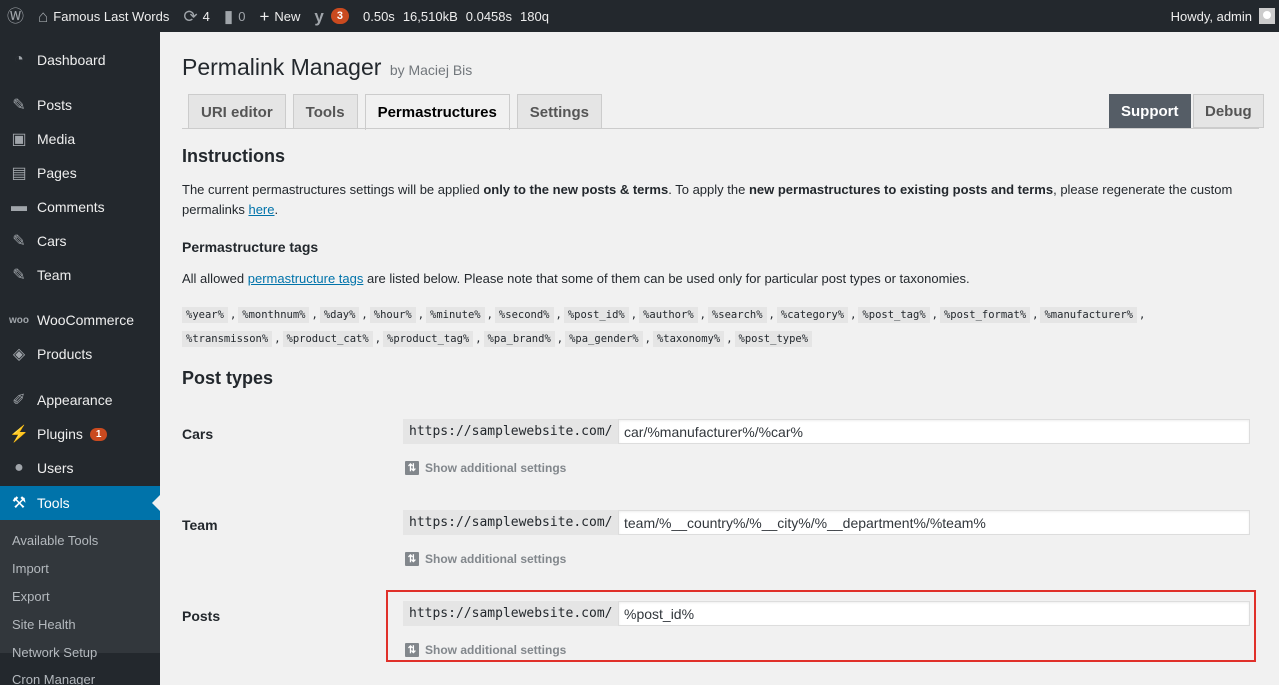  I want to click on new-content-link: + New, so click(279, 16).